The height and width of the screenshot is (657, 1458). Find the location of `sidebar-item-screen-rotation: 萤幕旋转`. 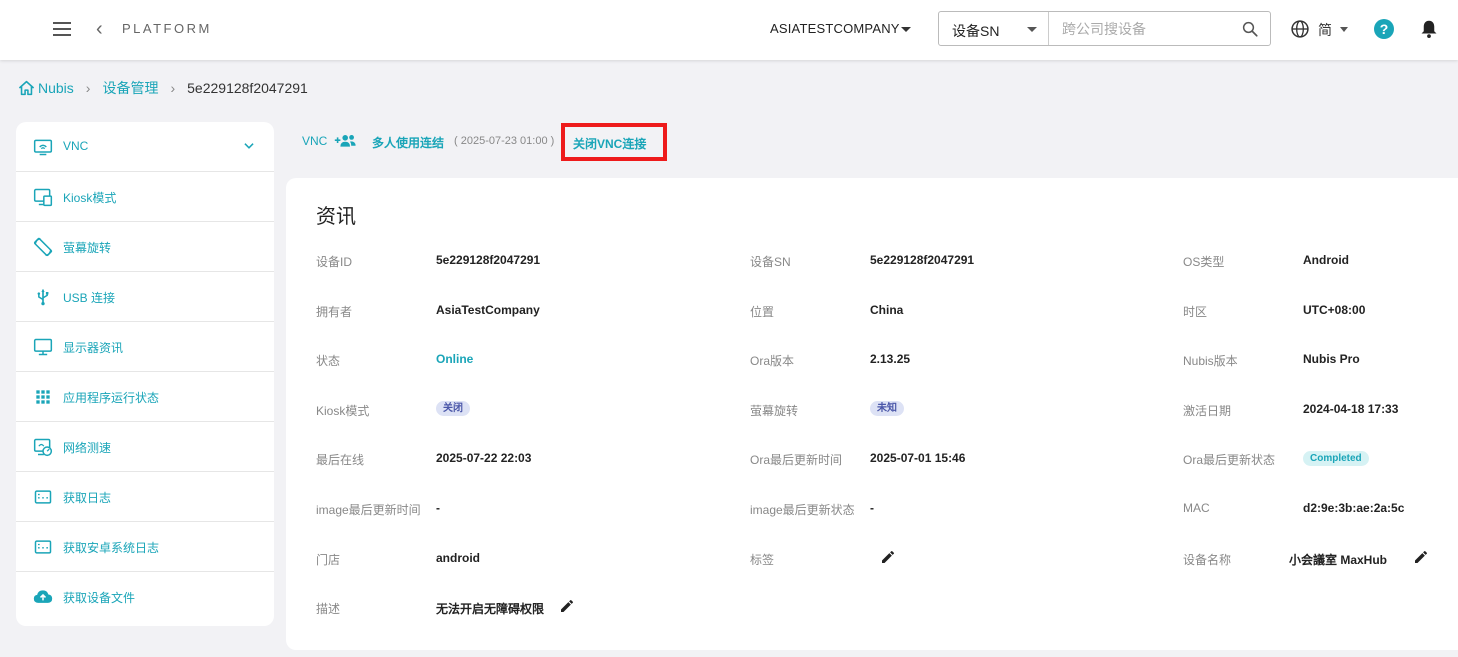

sidebar-item-screen-rotation: 萤幕旋转 is located at coordinates (145, 247).